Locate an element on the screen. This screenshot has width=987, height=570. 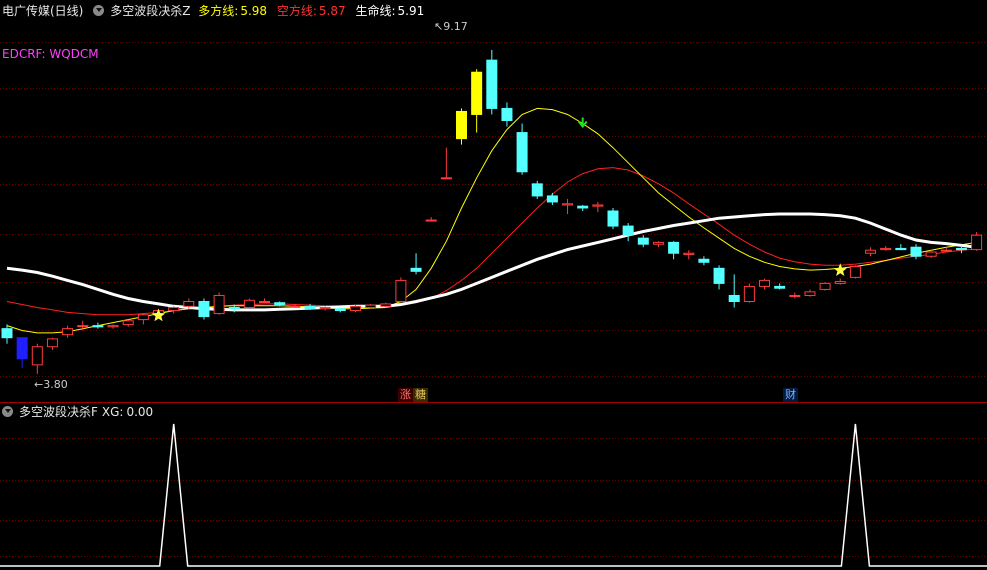
bull-label: 多方线: is located at coordinates (218, 11).